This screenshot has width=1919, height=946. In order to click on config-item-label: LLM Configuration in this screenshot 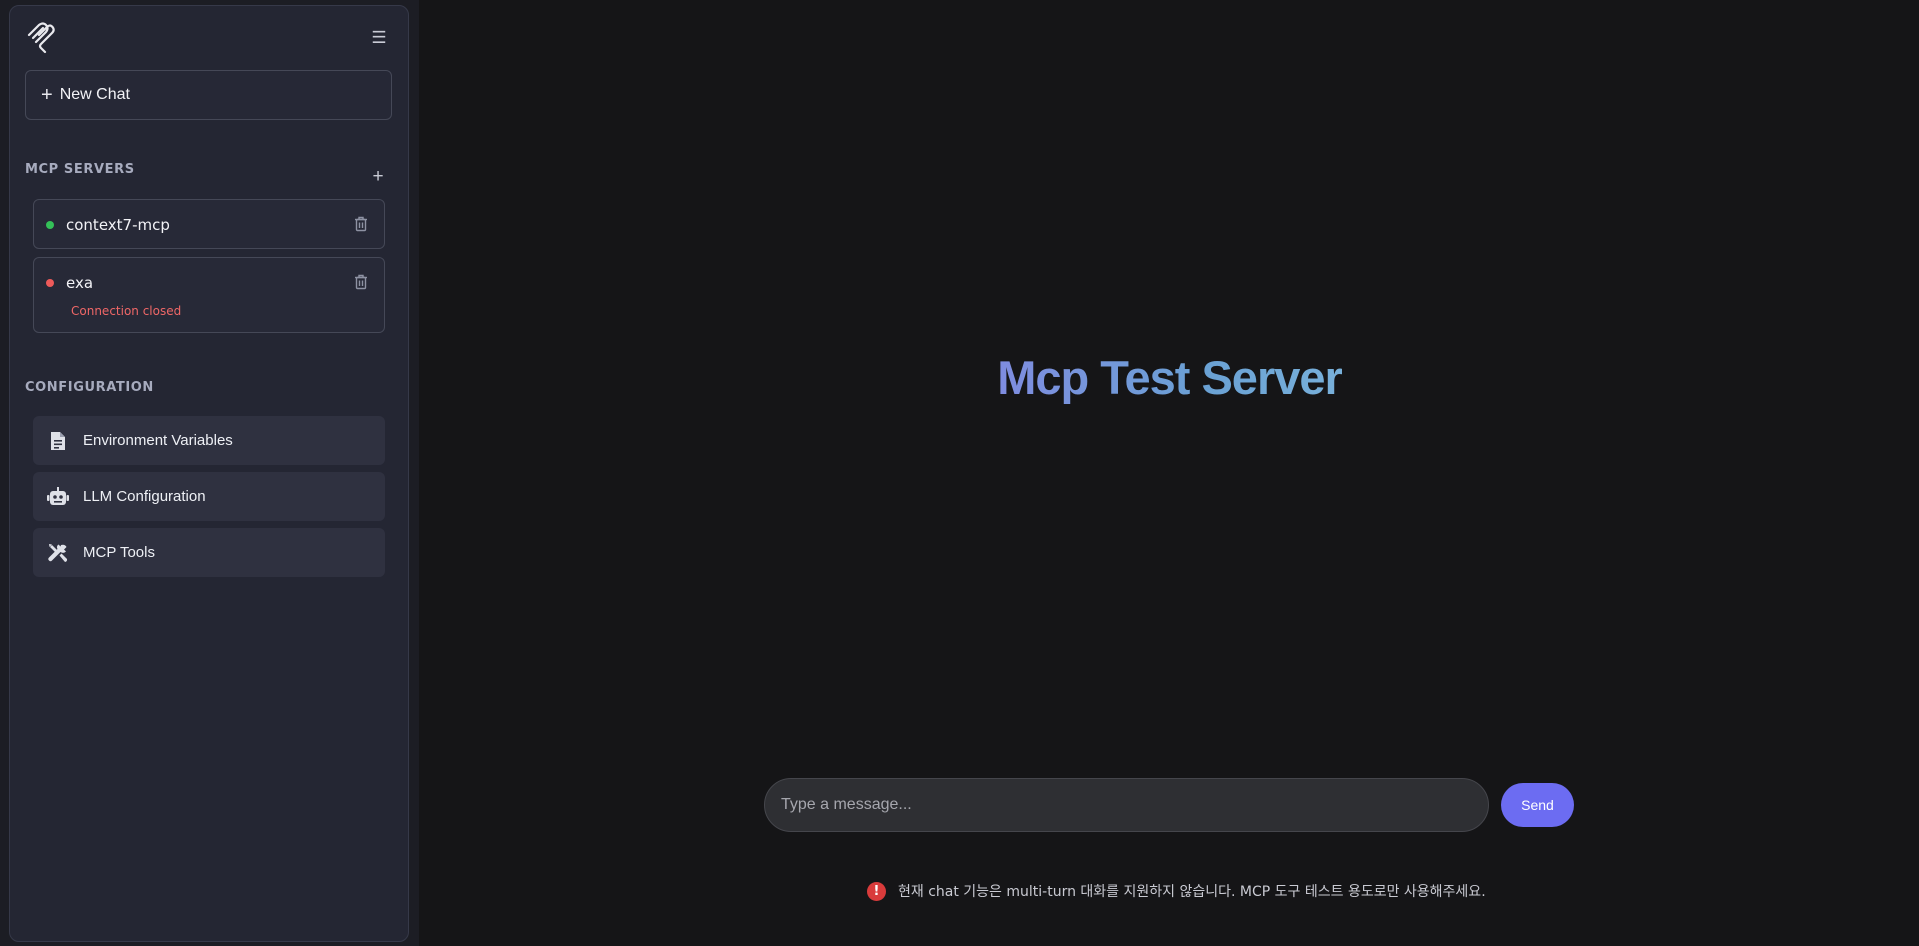, I will do `click(144, 496)`.